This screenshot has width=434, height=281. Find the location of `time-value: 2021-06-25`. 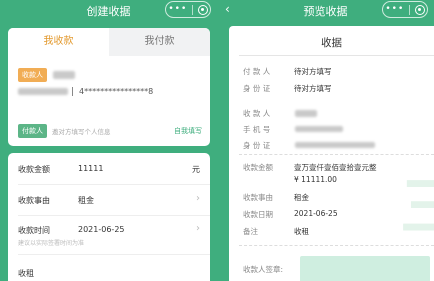

time-value: 2021-06-25 is located at coordinates (101, 229).